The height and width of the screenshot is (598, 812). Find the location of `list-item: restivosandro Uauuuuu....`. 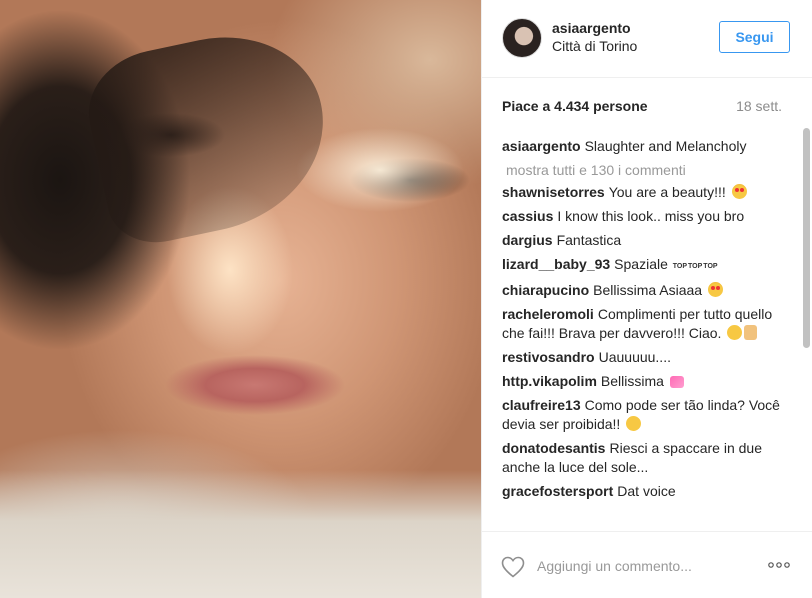

list-item: restivosandro Uauuuuu.... is located at coordinates (647, 357).